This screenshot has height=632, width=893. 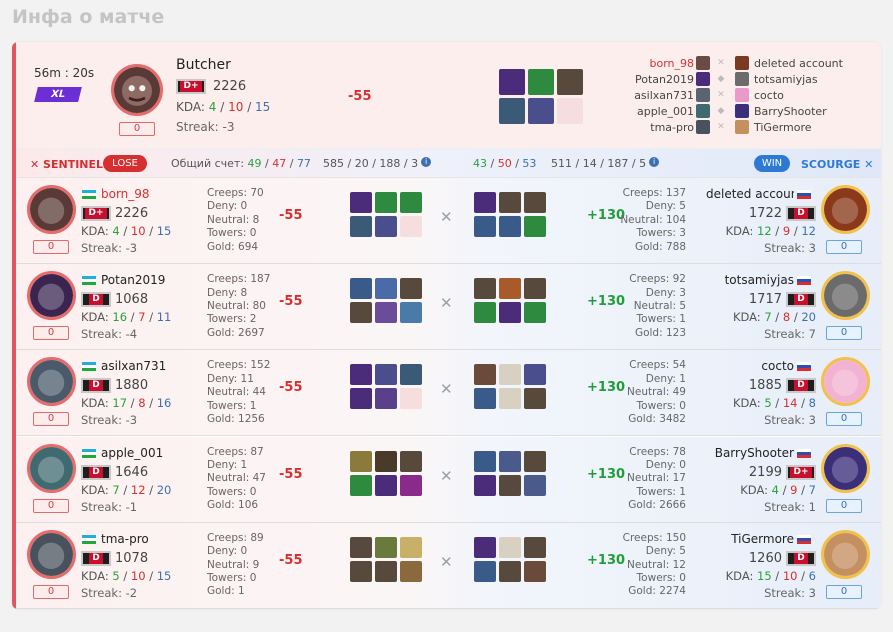 What do you see at coordinates (133, 366) in the screenshot?
I see `left-player-name: asilxan731` at bounding box center [133, 366].